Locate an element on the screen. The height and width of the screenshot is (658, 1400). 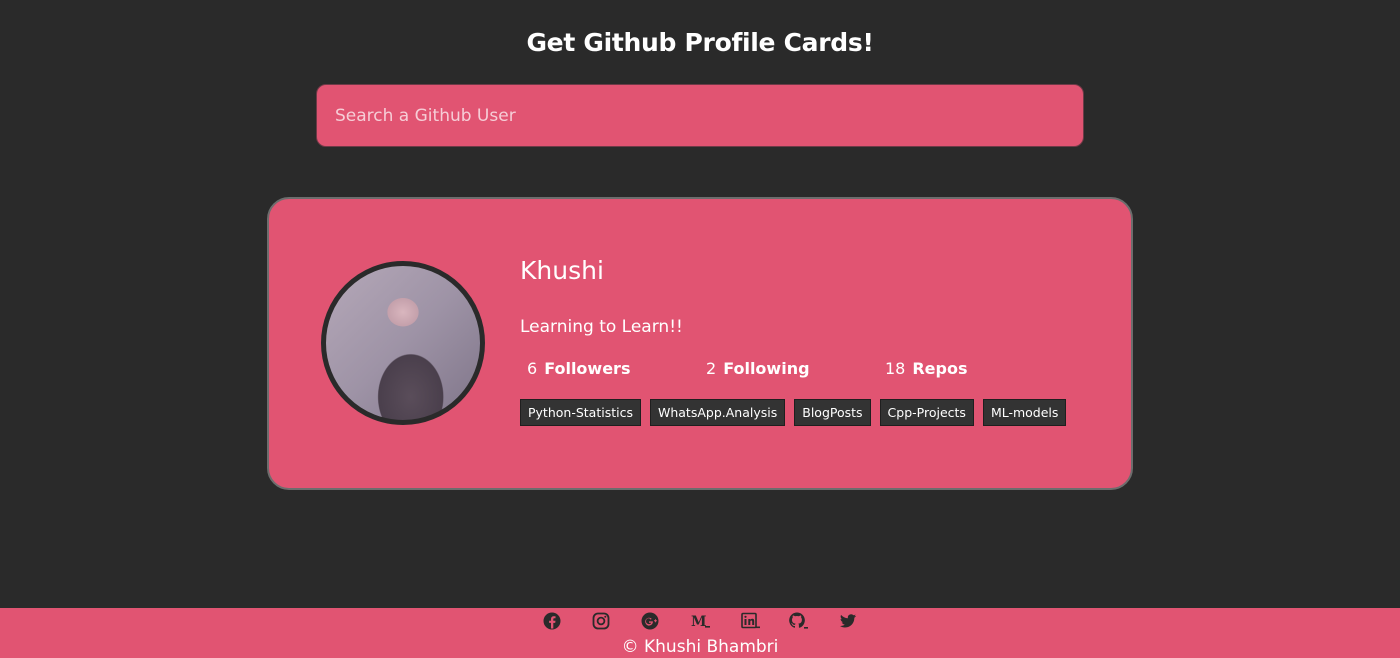
copyright-text: © Khushi Bhambri is located at coordinates (700, 647).